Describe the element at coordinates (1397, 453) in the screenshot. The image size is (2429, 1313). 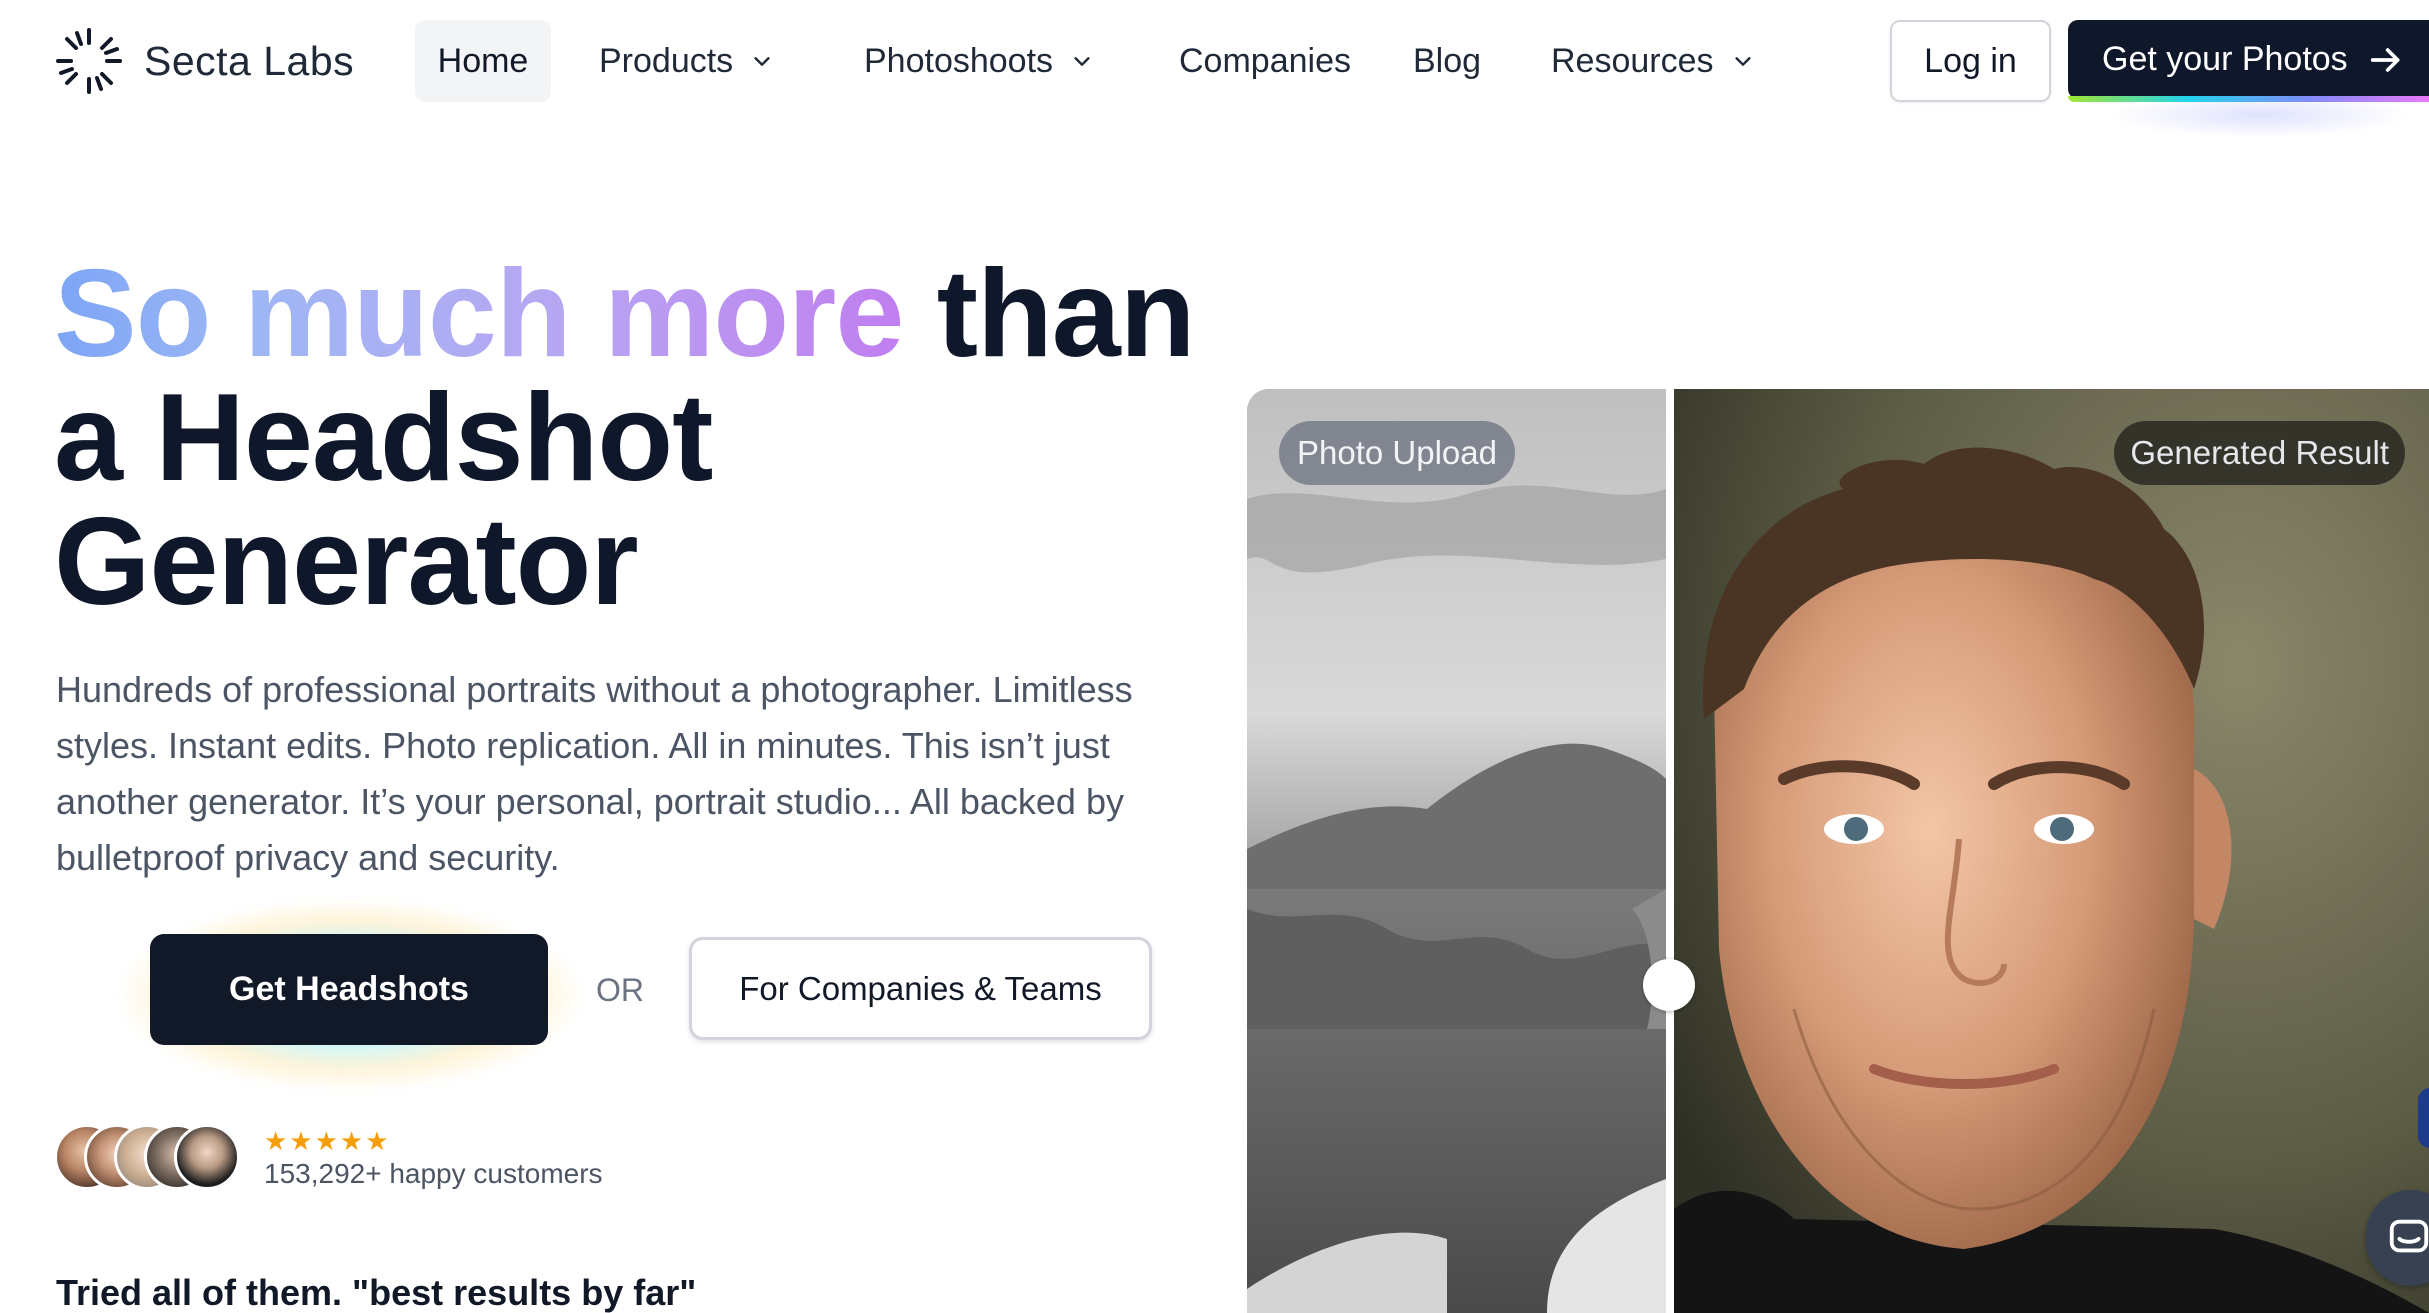
I see `photo-upload-label: Photo Upload` at that location.